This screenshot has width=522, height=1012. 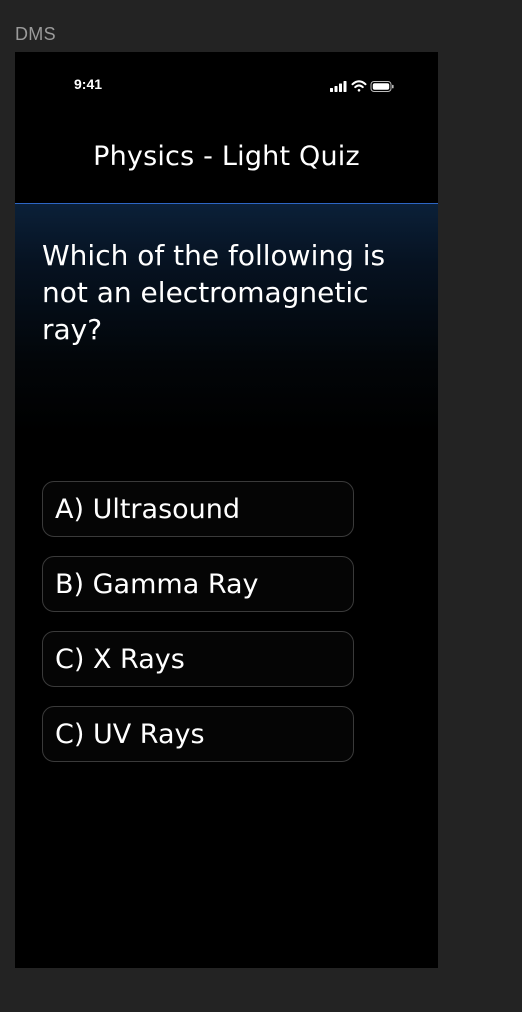 I want to click on battery-icon, so click(x=382, y=86).